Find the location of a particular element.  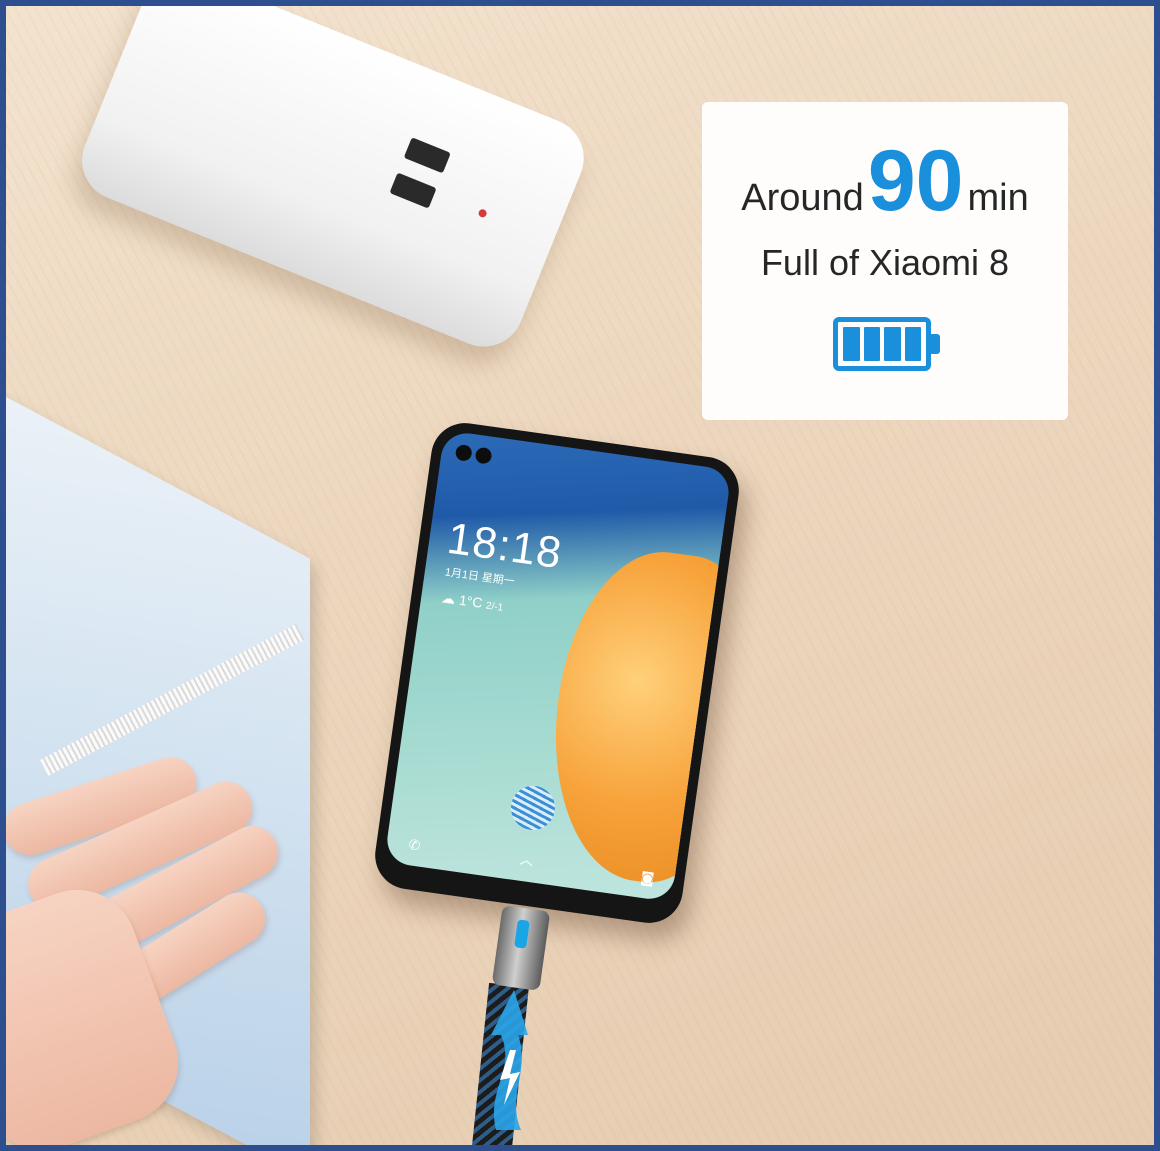

charge-minutes-value: 90 is located at coordinates (915, 181).